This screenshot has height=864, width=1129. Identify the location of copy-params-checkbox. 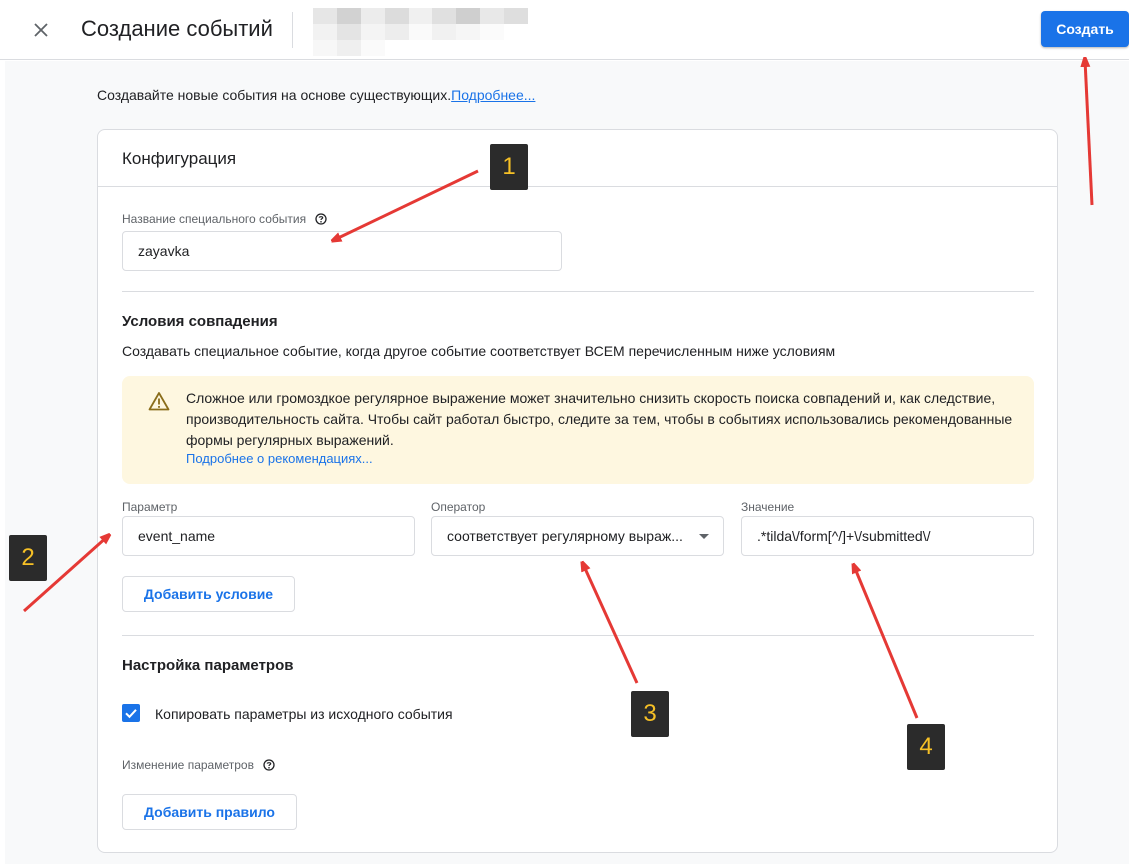
(131, 713).